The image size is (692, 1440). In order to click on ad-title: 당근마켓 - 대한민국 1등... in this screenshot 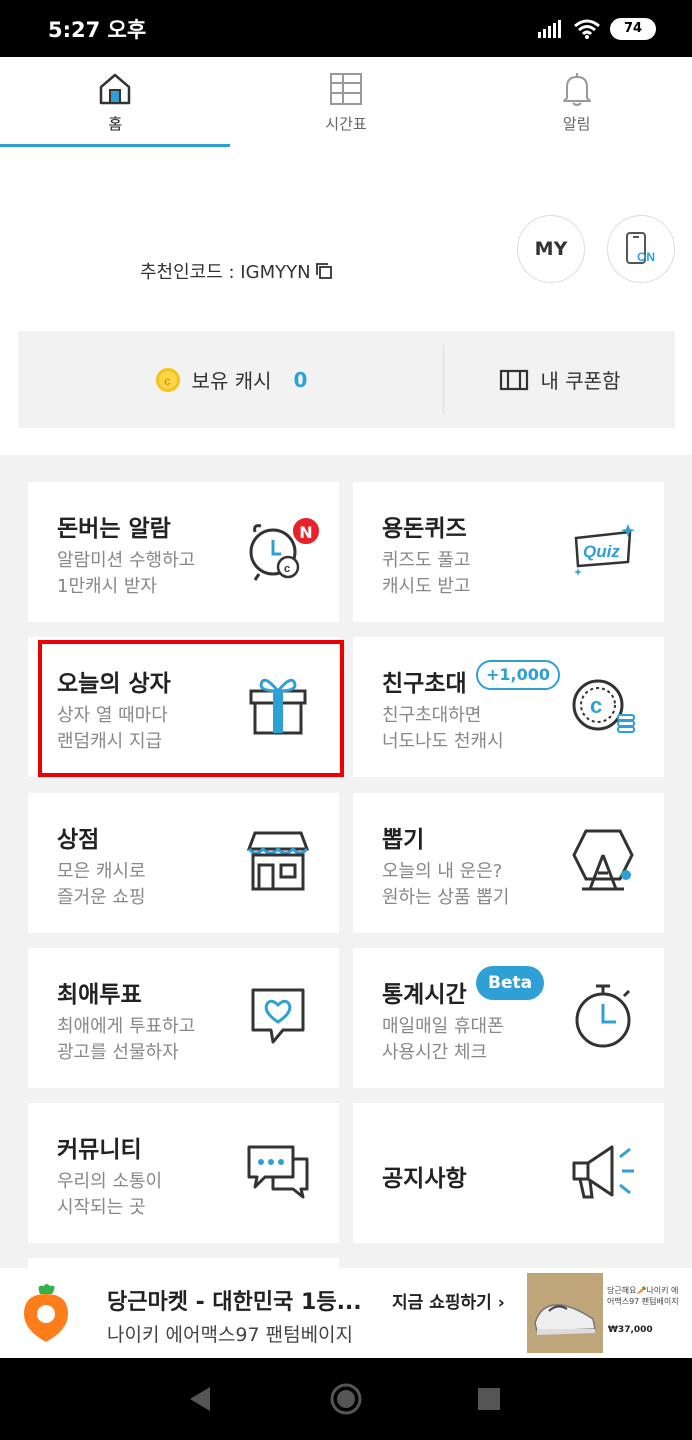, I will do `click(234, 1302)`.